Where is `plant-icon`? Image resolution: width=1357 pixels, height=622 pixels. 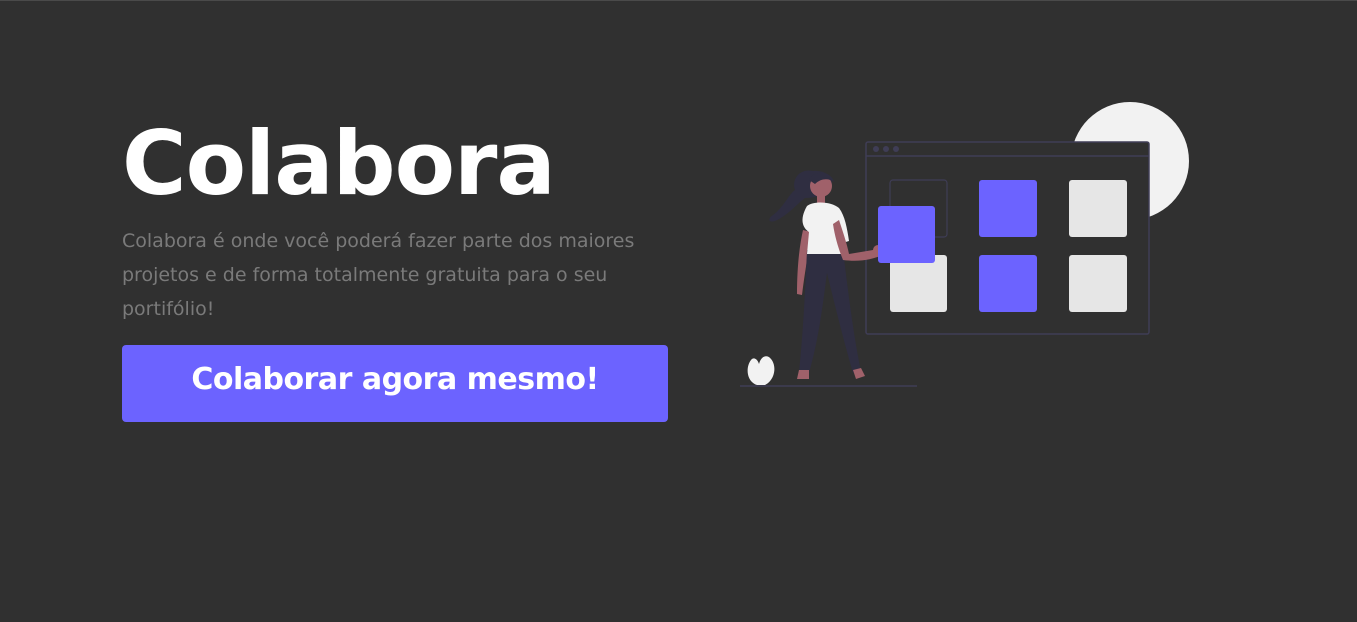 plant-icon is located at coordinates (761, 370).